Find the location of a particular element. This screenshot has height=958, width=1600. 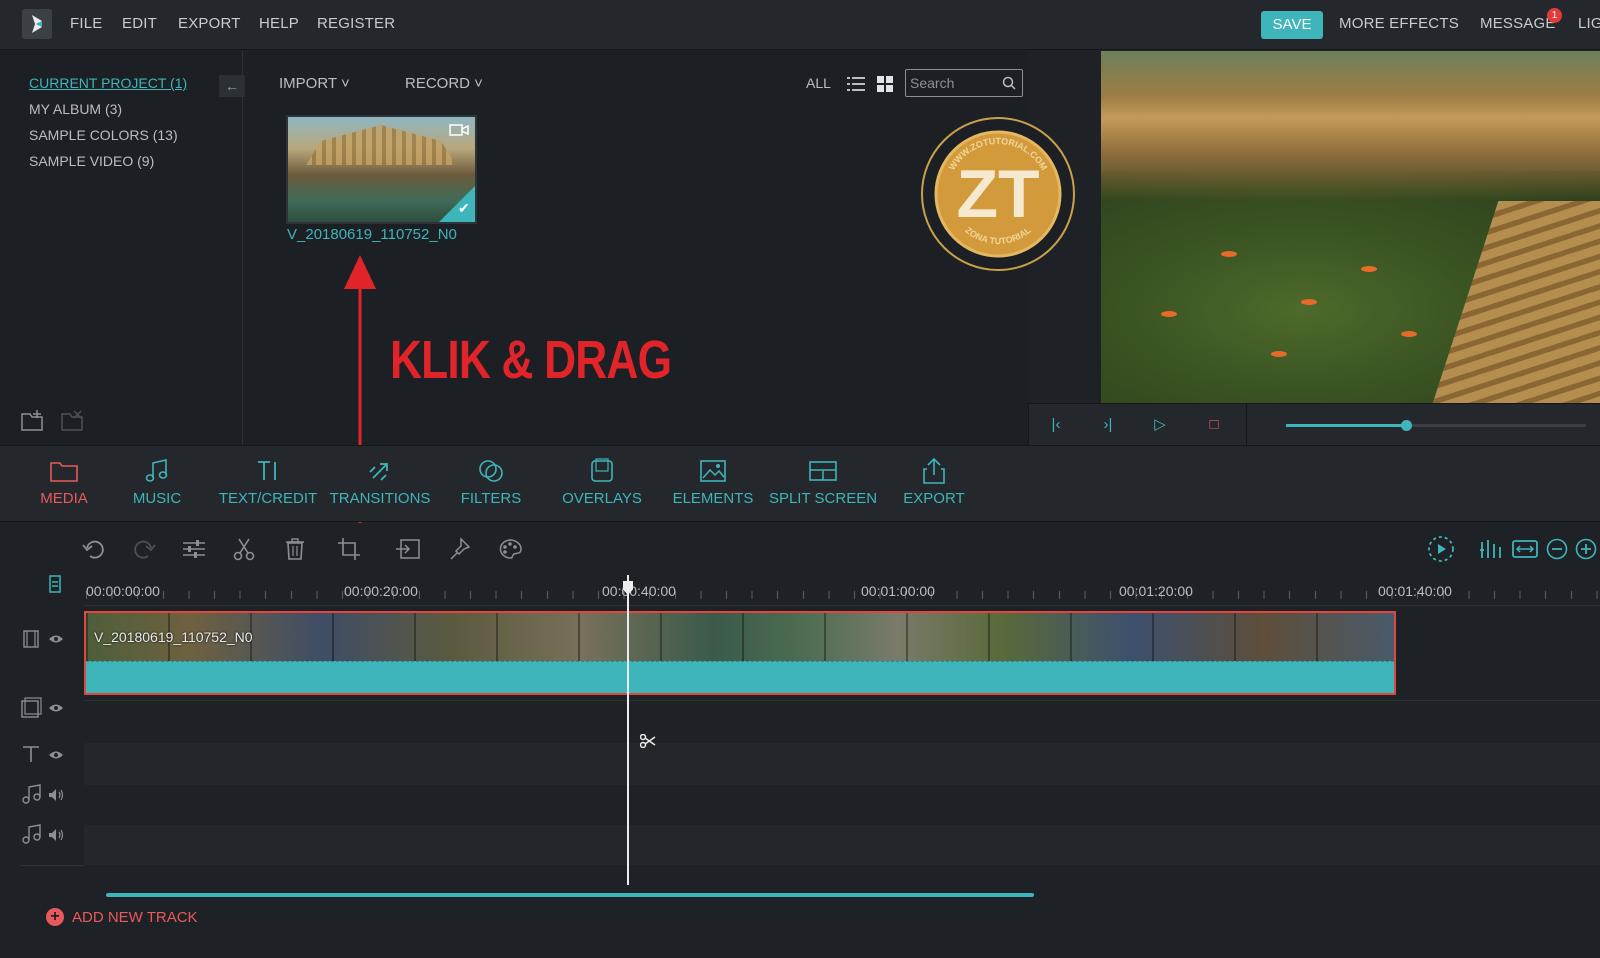

menu-file: FILE is located at coordinates (86, 23).